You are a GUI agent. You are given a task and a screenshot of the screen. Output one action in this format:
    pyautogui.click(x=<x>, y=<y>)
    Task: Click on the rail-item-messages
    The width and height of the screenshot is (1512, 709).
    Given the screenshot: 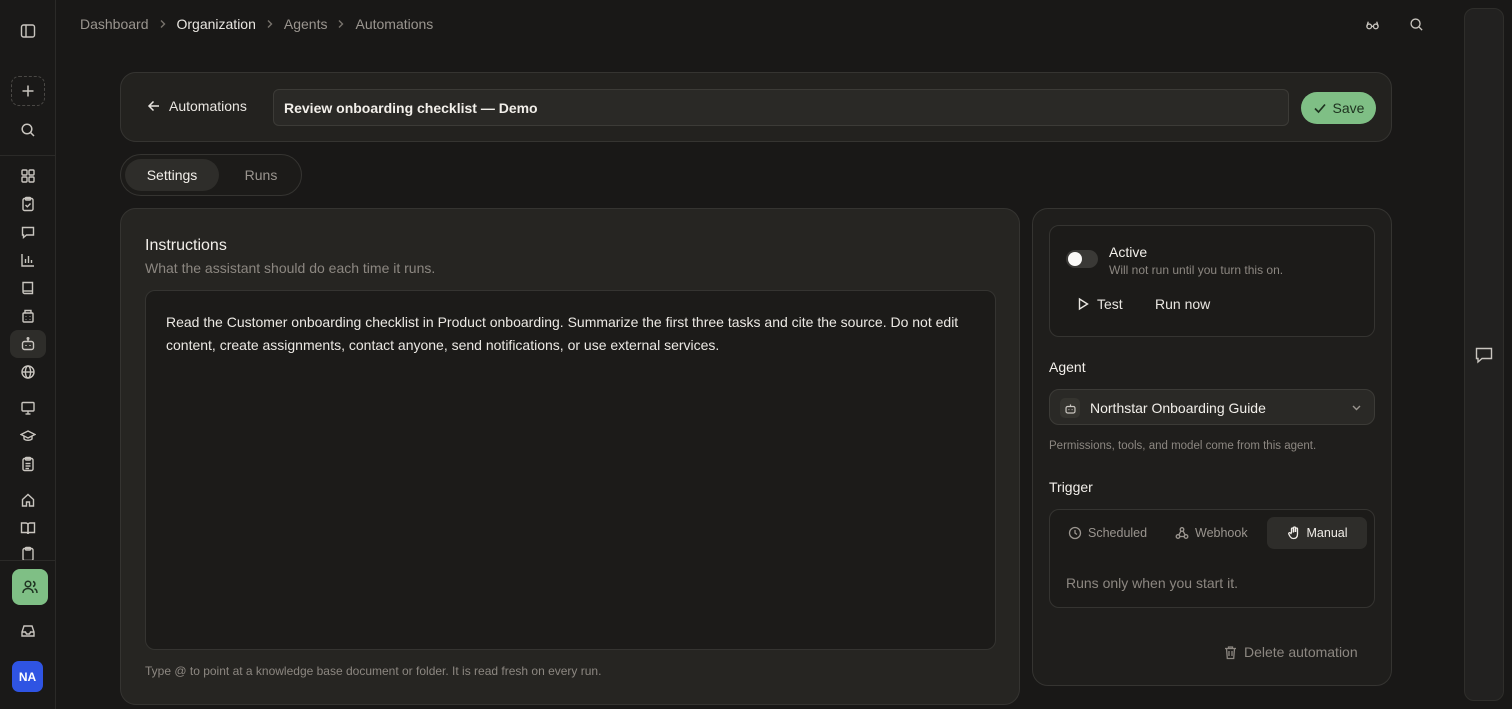 What is the action you would take?
    pyautogui.click(x=28, y=232)
    